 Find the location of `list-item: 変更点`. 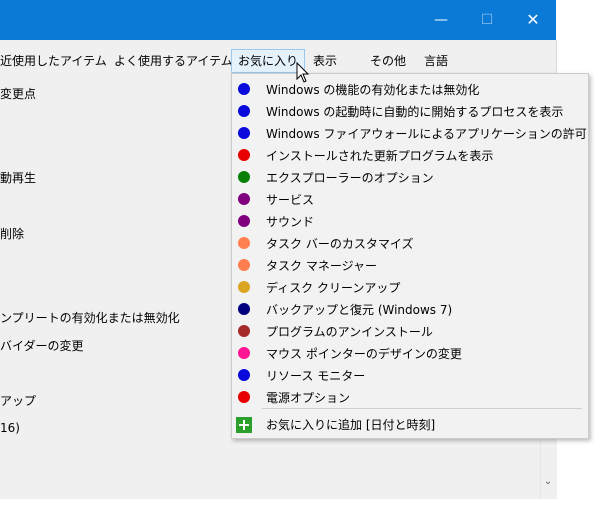

list-item: 変更点 is located at coordinates (18, 93).